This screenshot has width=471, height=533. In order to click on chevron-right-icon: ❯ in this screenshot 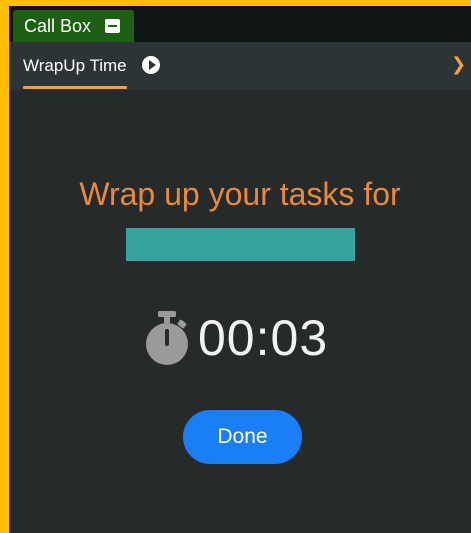, I will do `click(458, 64)`.